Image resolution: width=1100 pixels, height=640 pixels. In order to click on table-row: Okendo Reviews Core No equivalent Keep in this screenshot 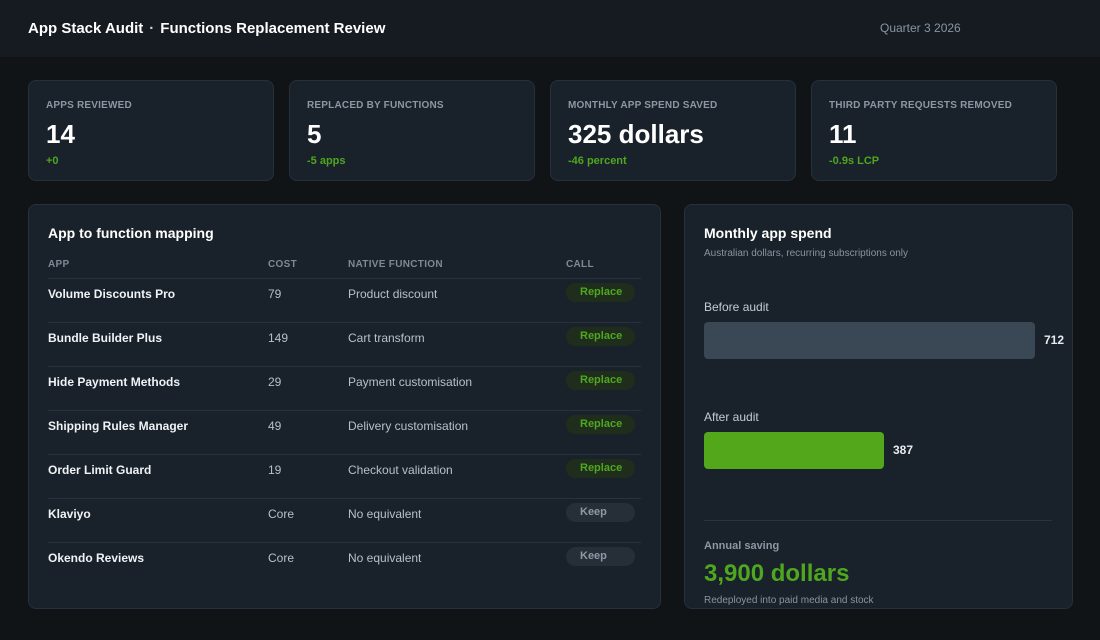, I will do `click(344, 565)`.